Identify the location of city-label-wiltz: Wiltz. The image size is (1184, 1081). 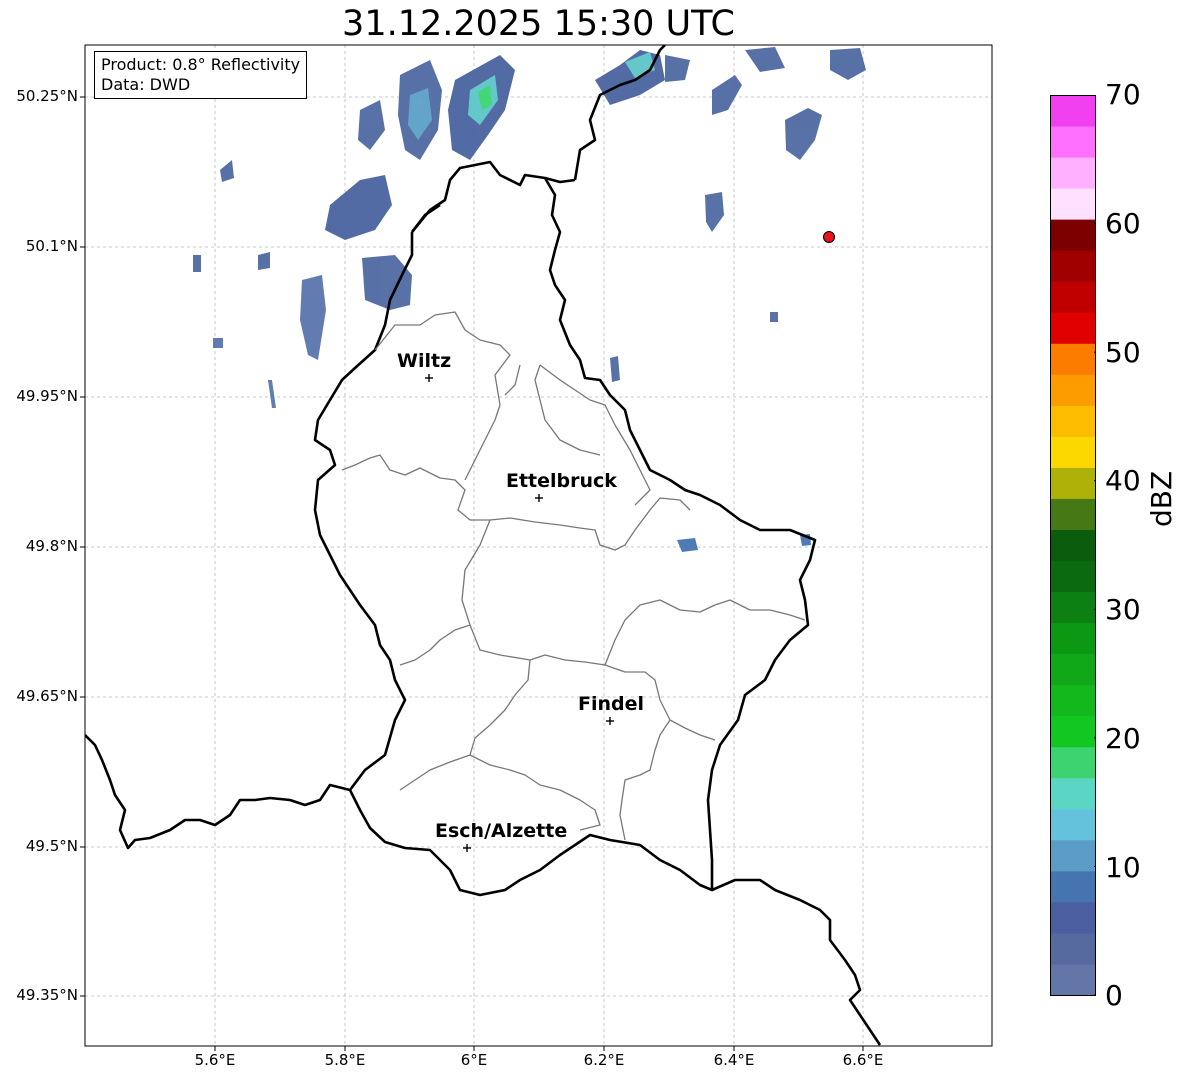
(424, 361).